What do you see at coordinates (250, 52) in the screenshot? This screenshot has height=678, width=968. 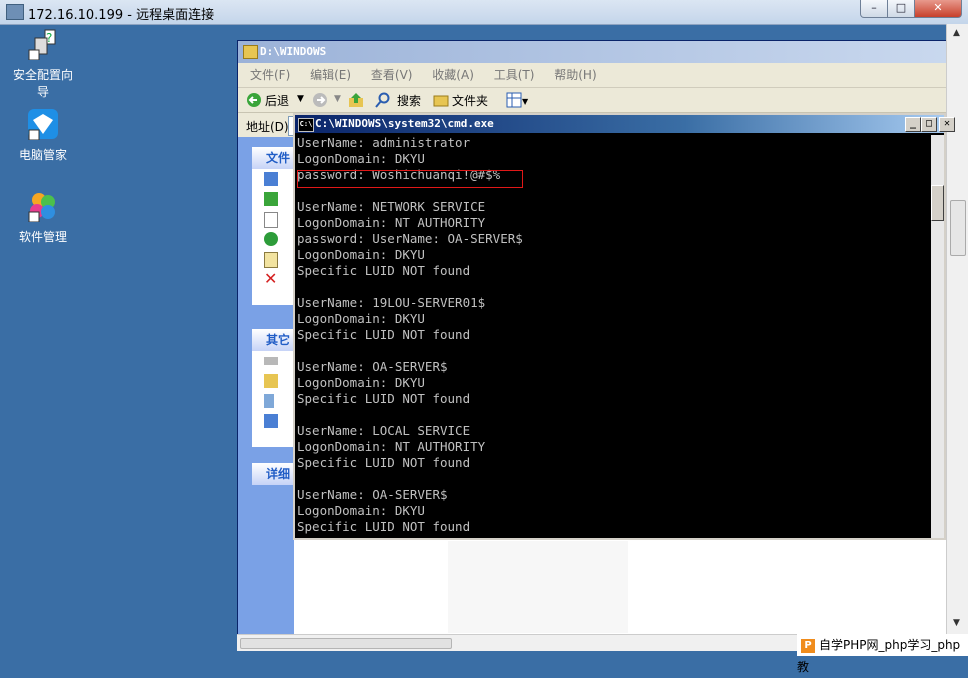 I see `folder-icon` at bounding box center [250, 52].